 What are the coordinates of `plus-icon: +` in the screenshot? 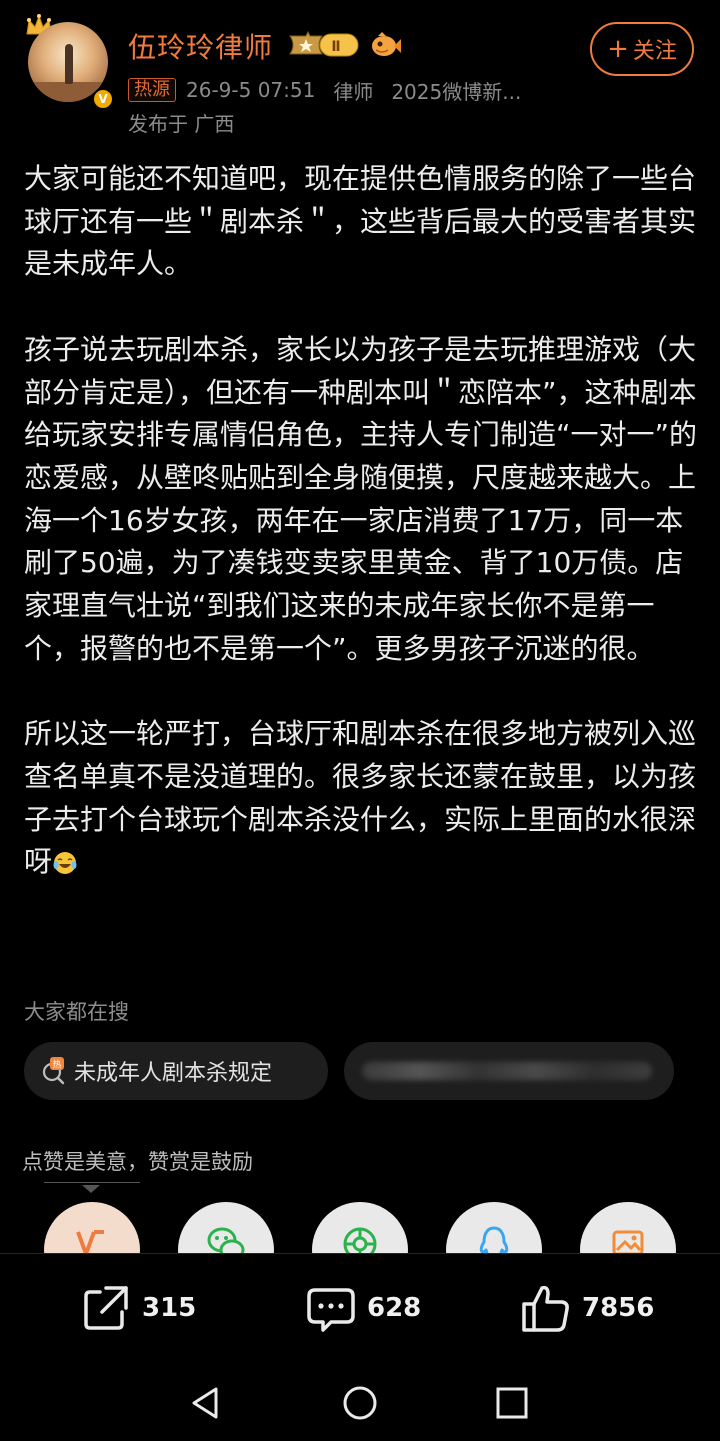 It's located at (618, 49).